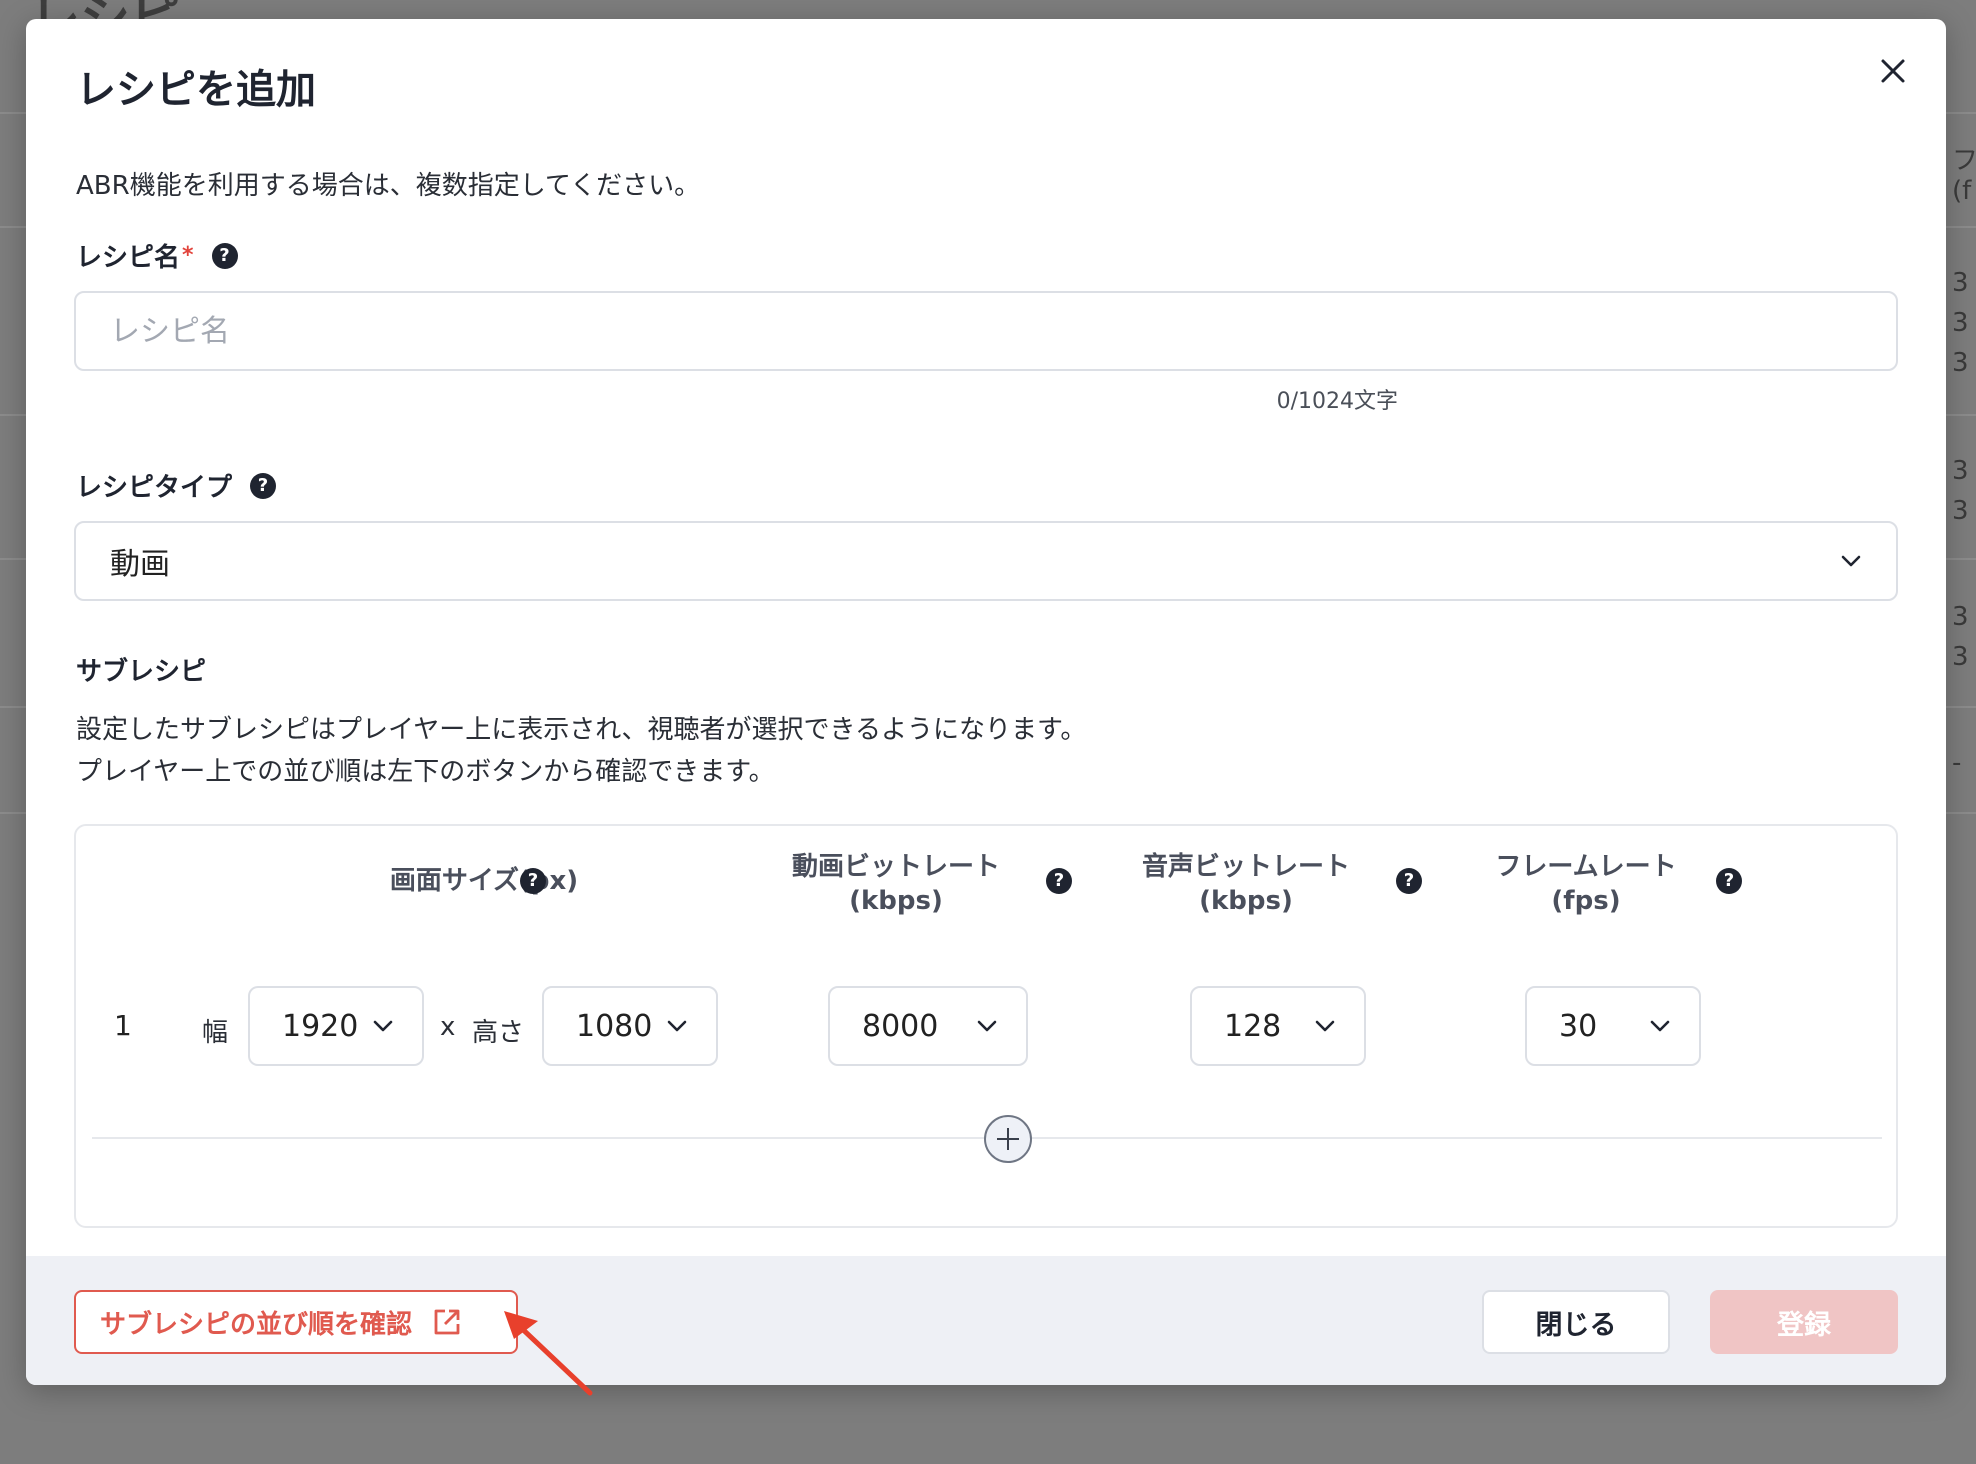 This screenshot has width=1976, height=1464. What do you see at coordinates (425, 772) in the screenshot?
I see `sub-recipe-description-line: プレイヤー上での並び順は左下のボタンから確認できます。` at bounding box center [425, 772].